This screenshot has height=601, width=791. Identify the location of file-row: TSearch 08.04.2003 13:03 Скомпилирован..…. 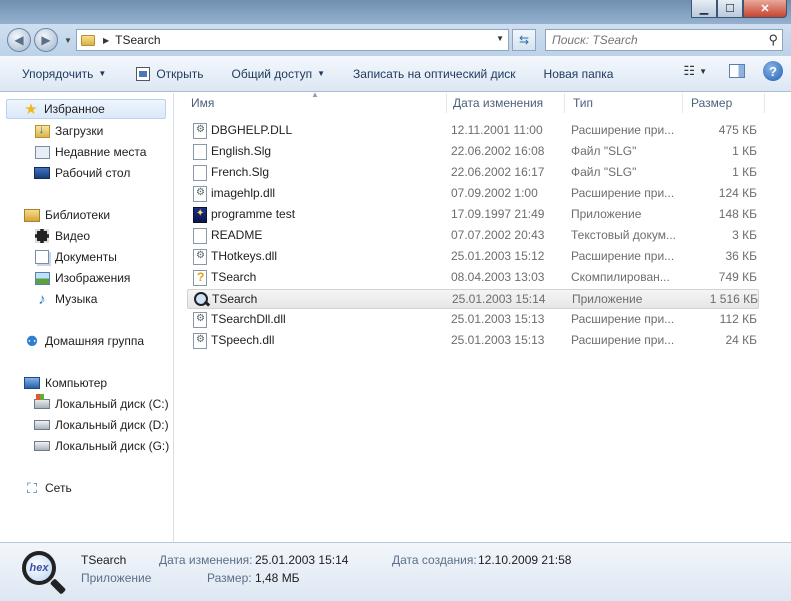
(473, 278).